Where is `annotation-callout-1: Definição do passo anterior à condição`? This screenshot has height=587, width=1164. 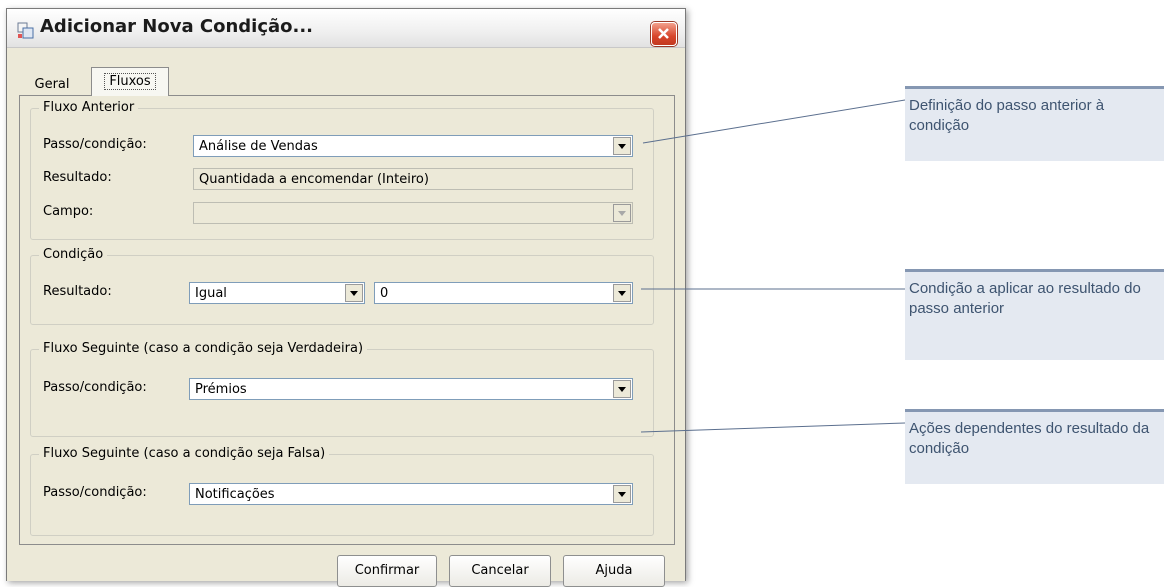 annotation-callout-1: Definição do passo anterior à condição is located at coordinates (1034, 123).